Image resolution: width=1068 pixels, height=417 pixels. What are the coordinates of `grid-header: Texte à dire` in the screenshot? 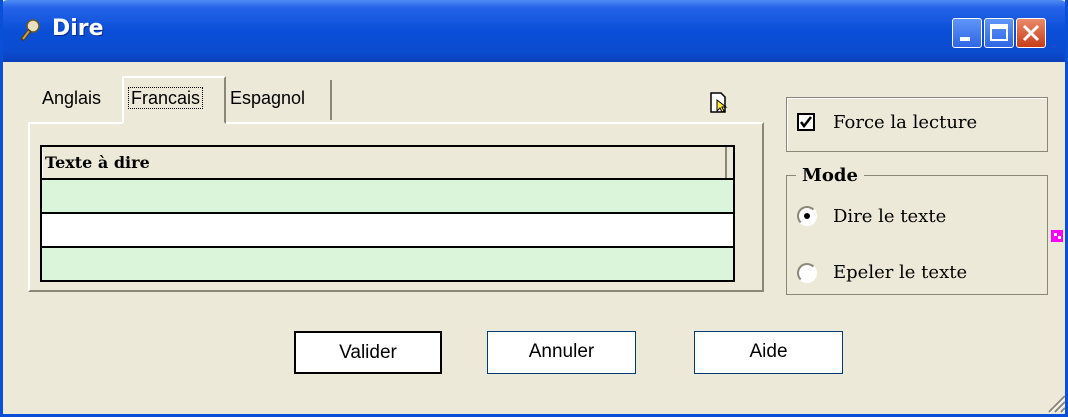 It's located at (387, 163).